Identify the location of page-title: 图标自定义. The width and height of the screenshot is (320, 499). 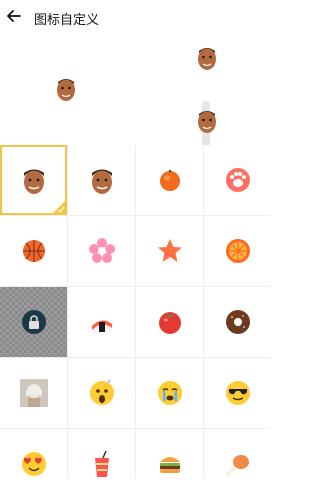
(67, 20).